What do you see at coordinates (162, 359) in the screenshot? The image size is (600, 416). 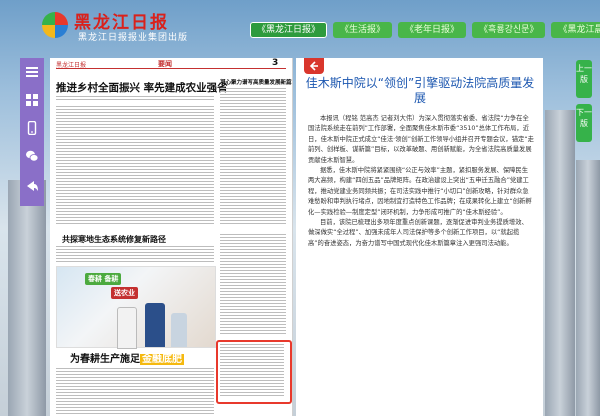 I see `headline-spring-plowing-highlight: 金融底肥` at bounding box center [162, 359].